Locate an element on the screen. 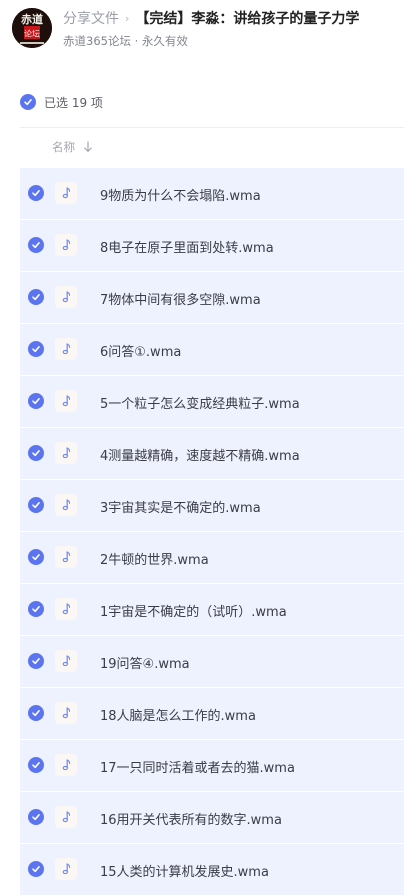 Image resolution: width=404 pixels, height=896 pixels. svg-text: 论坛 is located at coordinates (32, 34).